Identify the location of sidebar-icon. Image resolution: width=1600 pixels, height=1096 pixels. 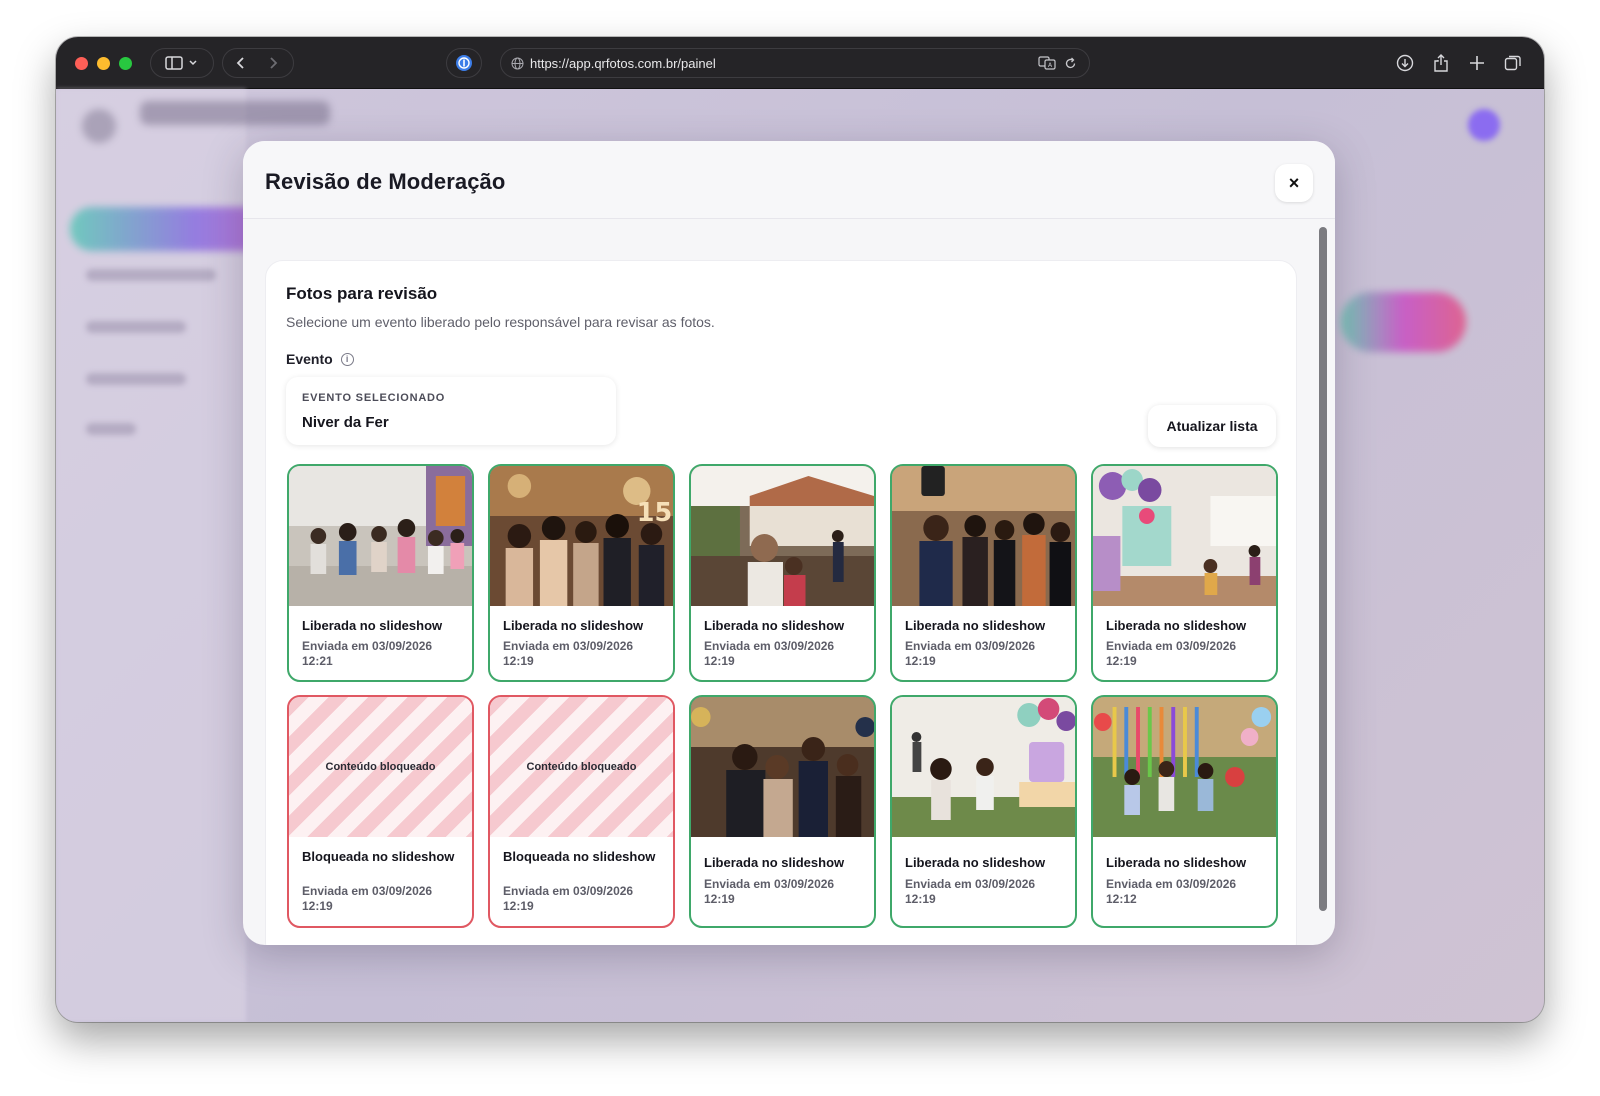
(181, 63).